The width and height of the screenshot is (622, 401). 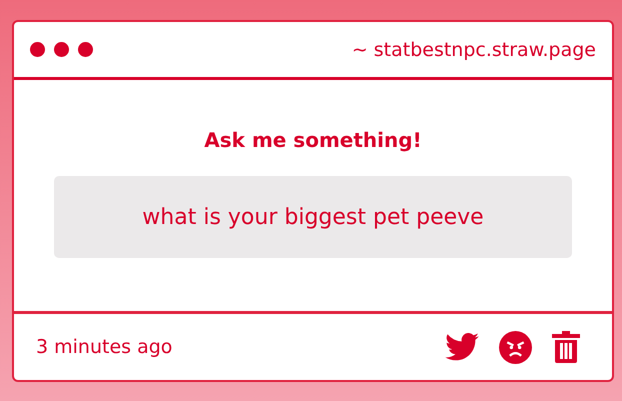 What do you see at coordinates (313, 140) in the screenshot?
I see `prompt-title: Ask me something!` at bounding box center [313, 140].